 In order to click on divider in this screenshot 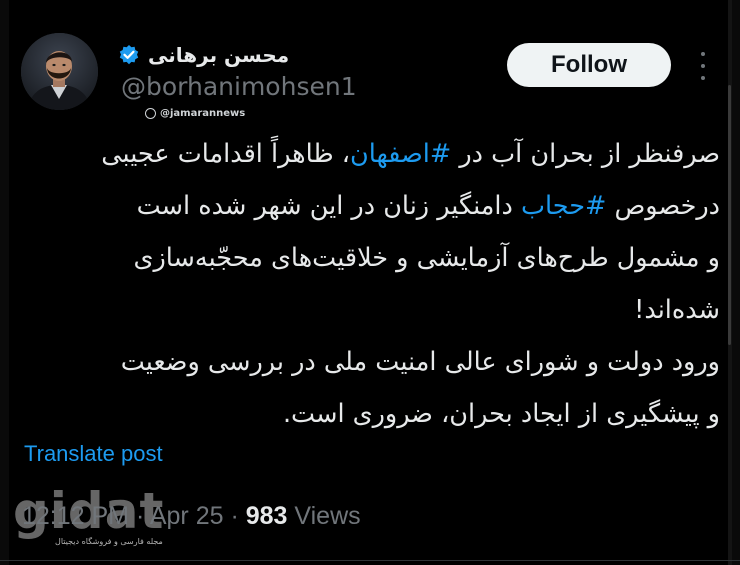, I will do `click(370, 560)`.